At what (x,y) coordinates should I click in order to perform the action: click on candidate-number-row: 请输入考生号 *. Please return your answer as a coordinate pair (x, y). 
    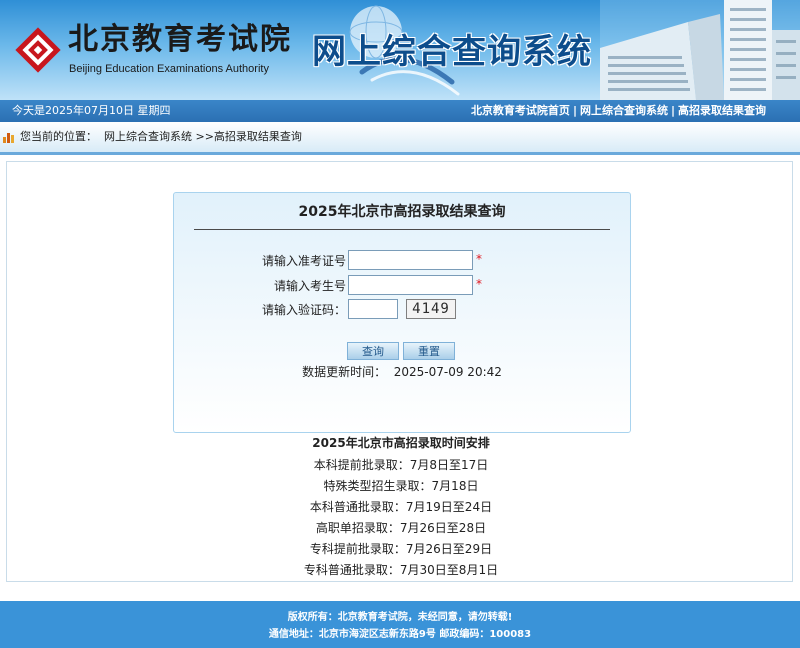
    Looking at the image, I should click on (402, 286).